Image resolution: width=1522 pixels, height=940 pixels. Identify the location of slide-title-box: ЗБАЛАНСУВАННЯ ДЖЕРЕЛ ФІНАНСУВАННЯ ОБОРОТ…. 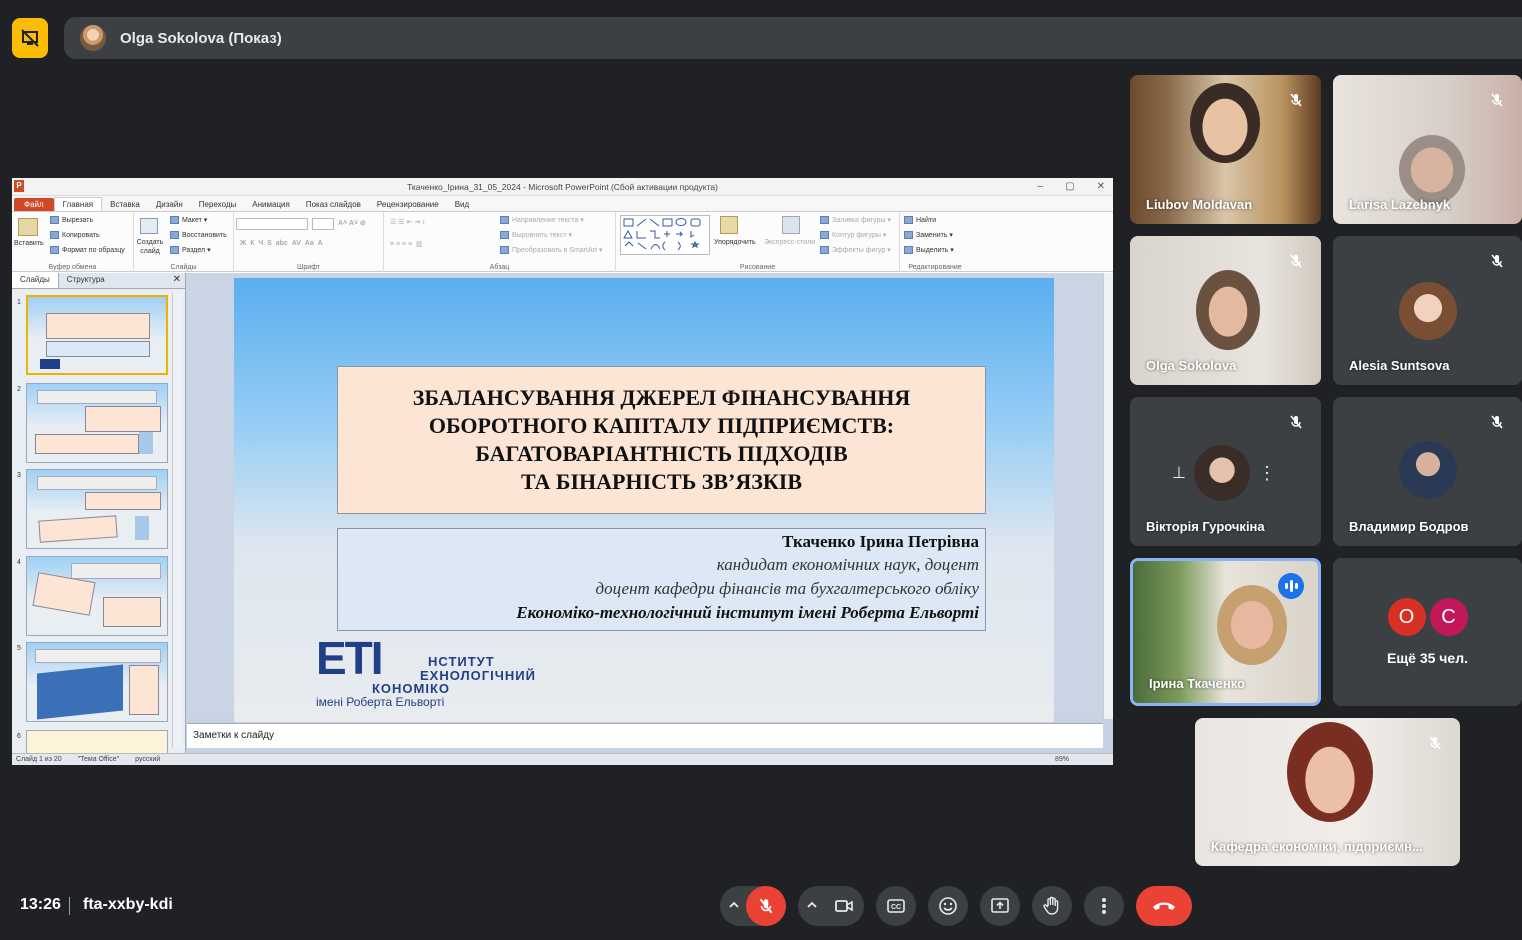
(661, 440).